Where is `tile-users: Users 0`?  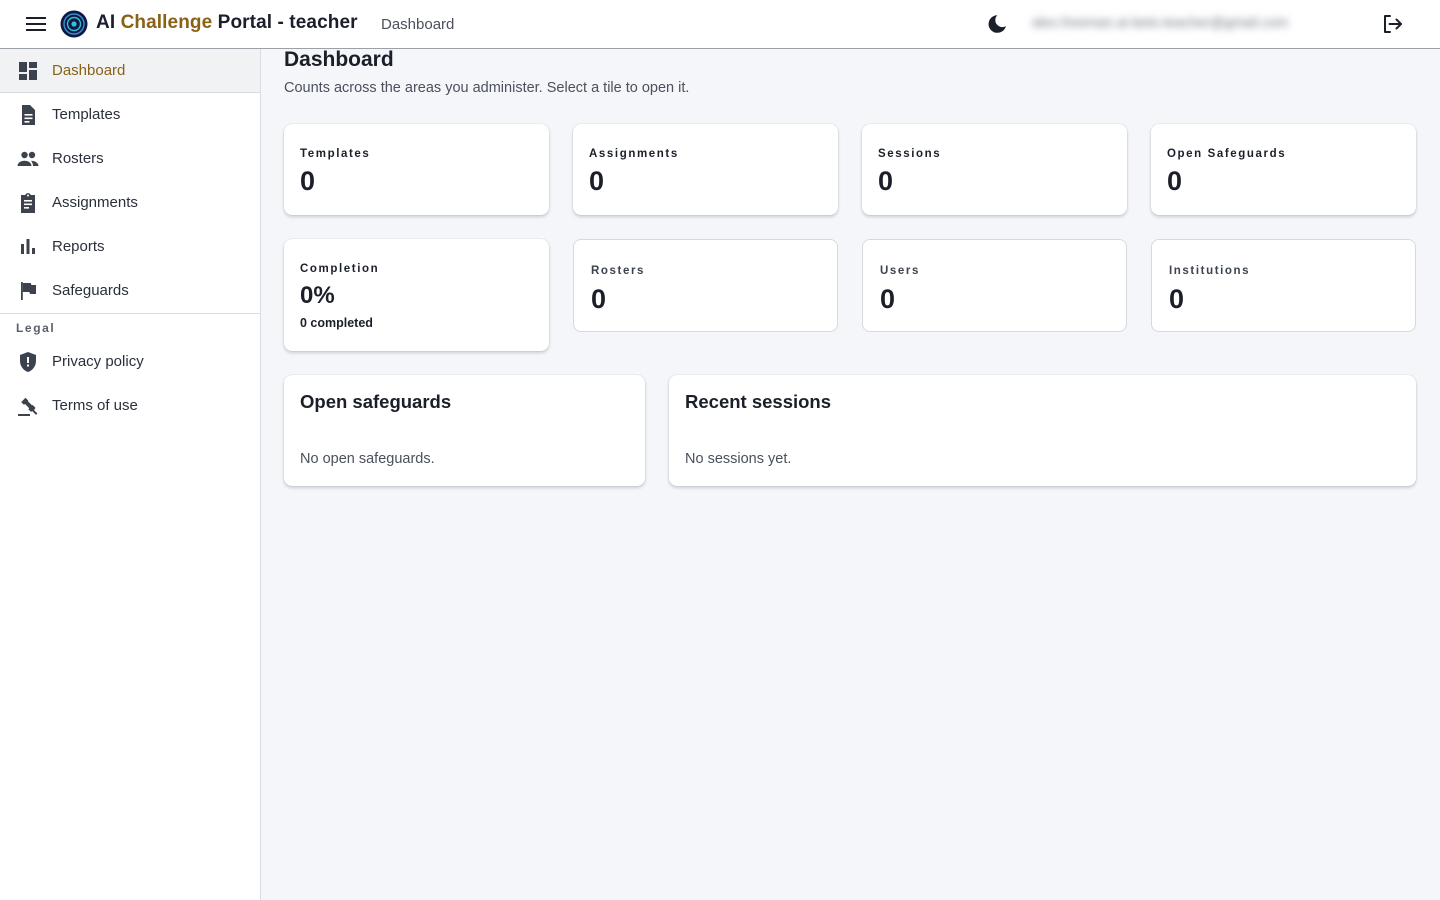 tile-users: Users 0 is located at coordinates (994, 285).